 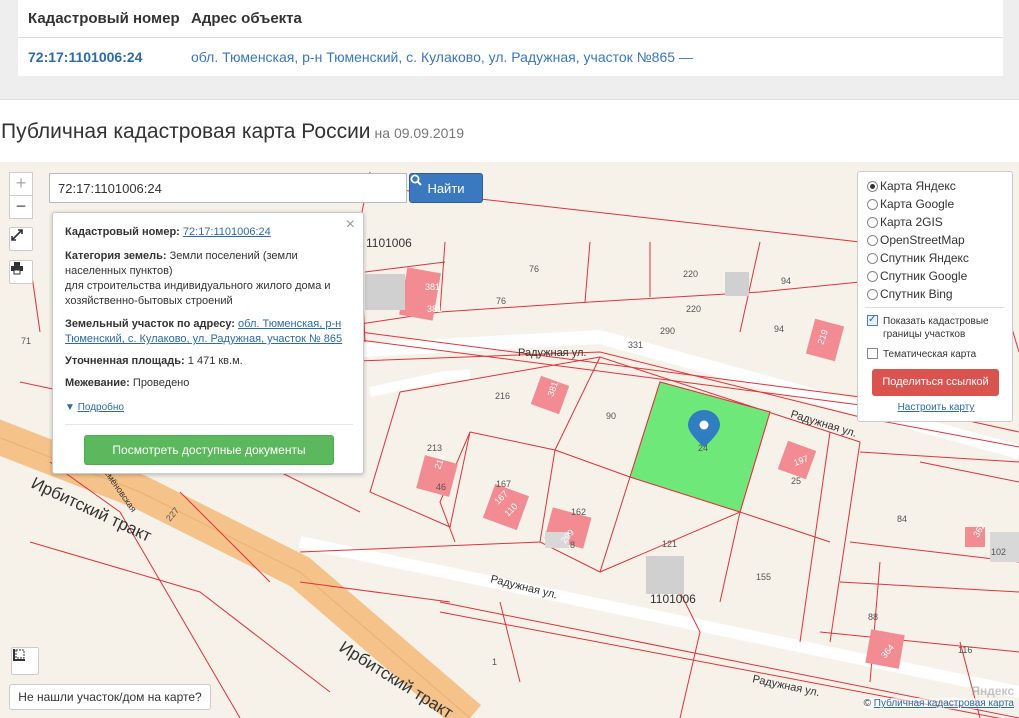 I want to click on print-icon, so click(x=17, y=268).